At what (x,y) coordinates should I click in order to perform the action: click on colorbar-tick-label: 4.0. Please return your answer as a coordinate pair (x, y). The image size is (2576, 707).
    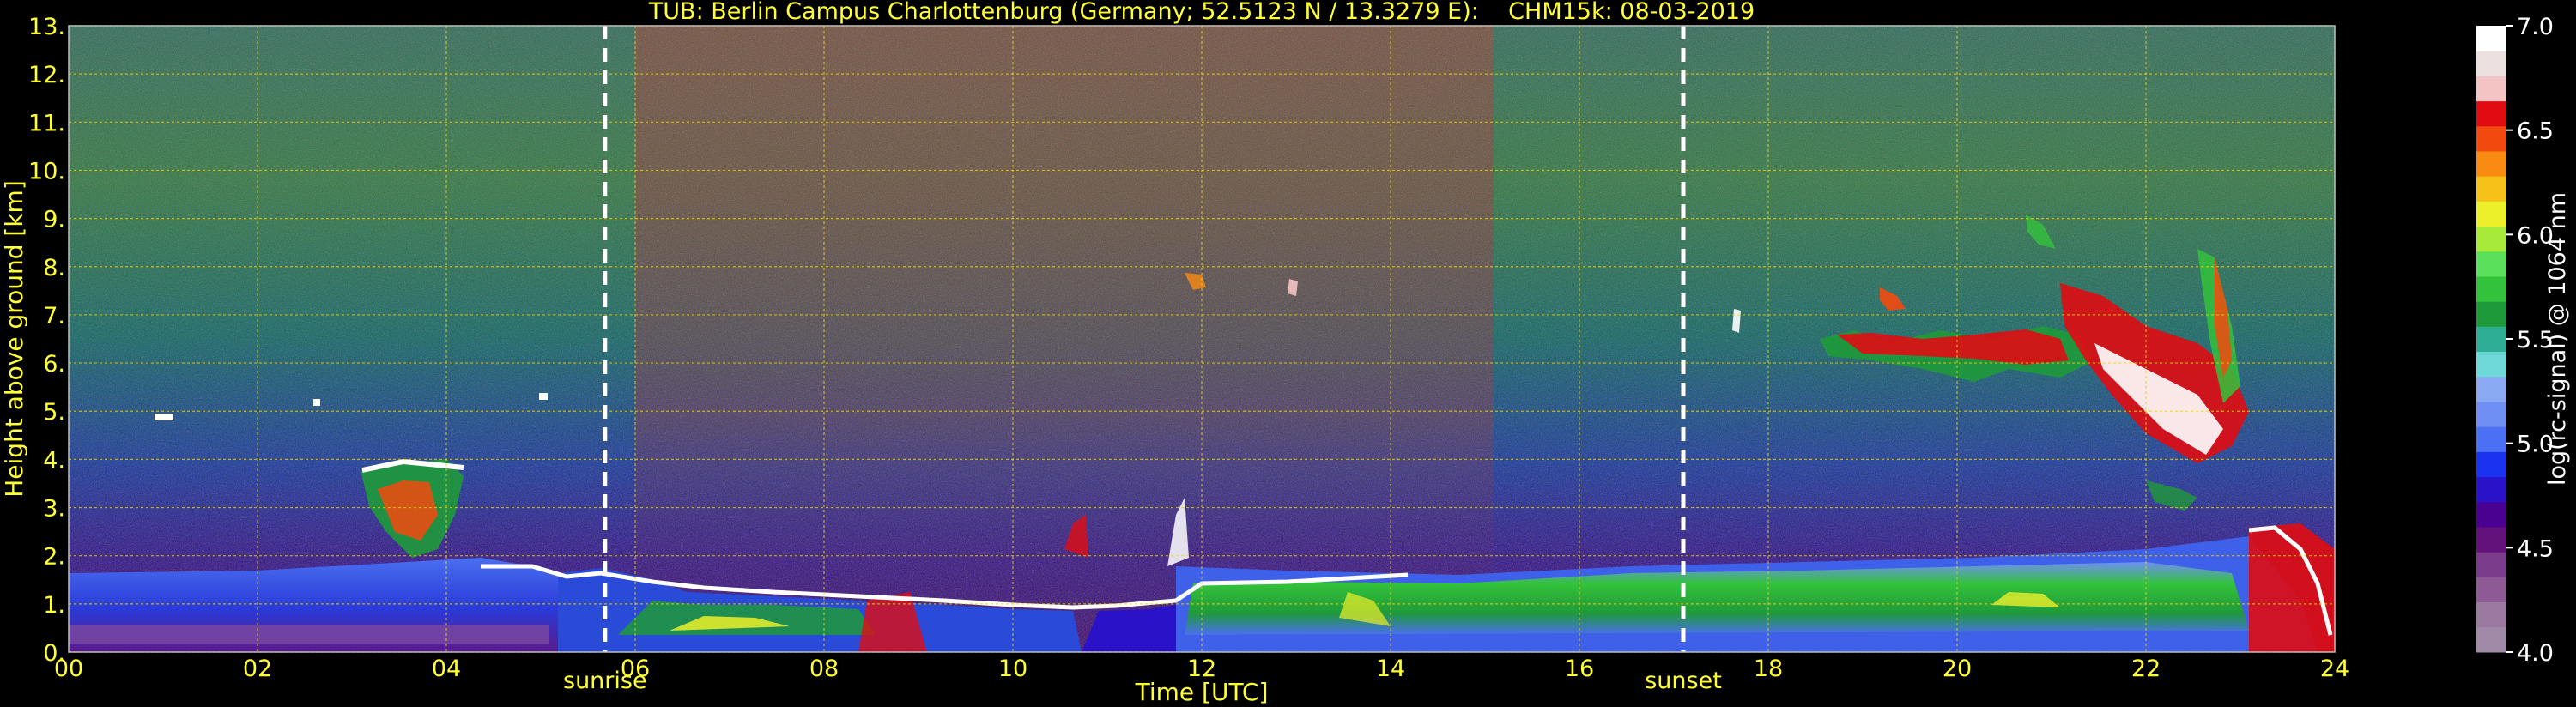
    Looking at the image, I should click on (2535, 653).